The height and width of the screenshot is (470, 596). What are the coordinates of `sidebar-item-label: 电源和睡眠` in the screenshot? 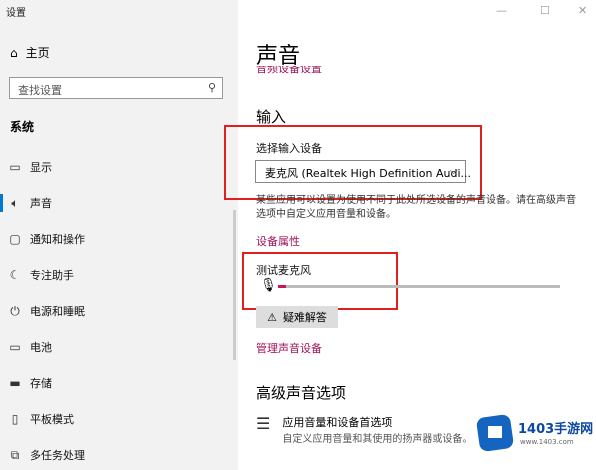 It's located at (57, 311).